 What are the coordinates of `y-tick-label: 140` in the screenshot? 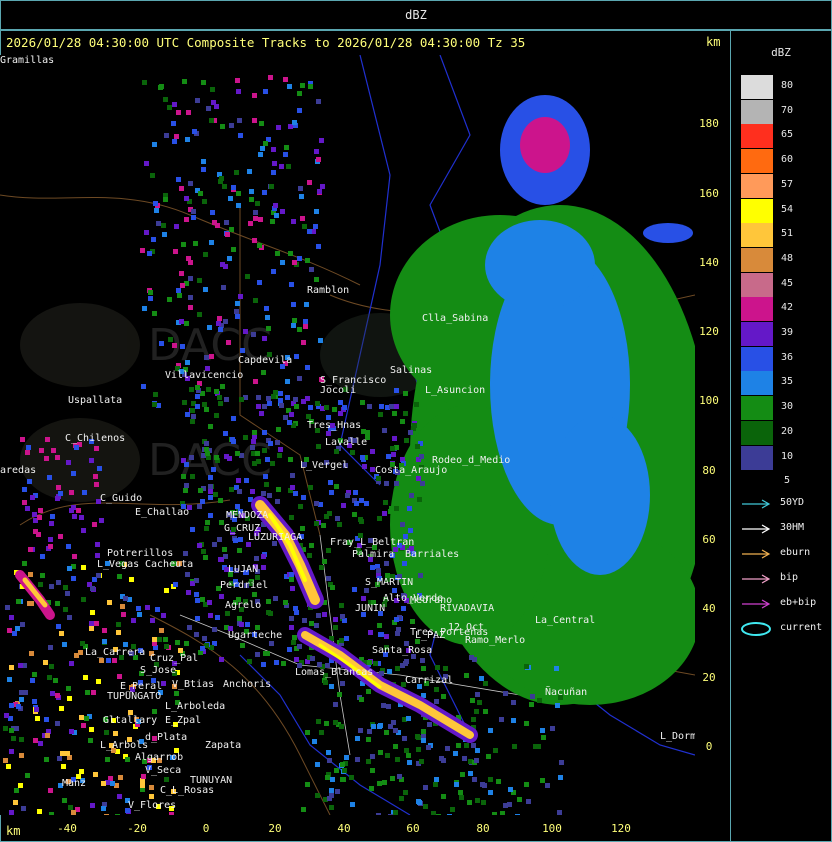 It's located at (709, 262).